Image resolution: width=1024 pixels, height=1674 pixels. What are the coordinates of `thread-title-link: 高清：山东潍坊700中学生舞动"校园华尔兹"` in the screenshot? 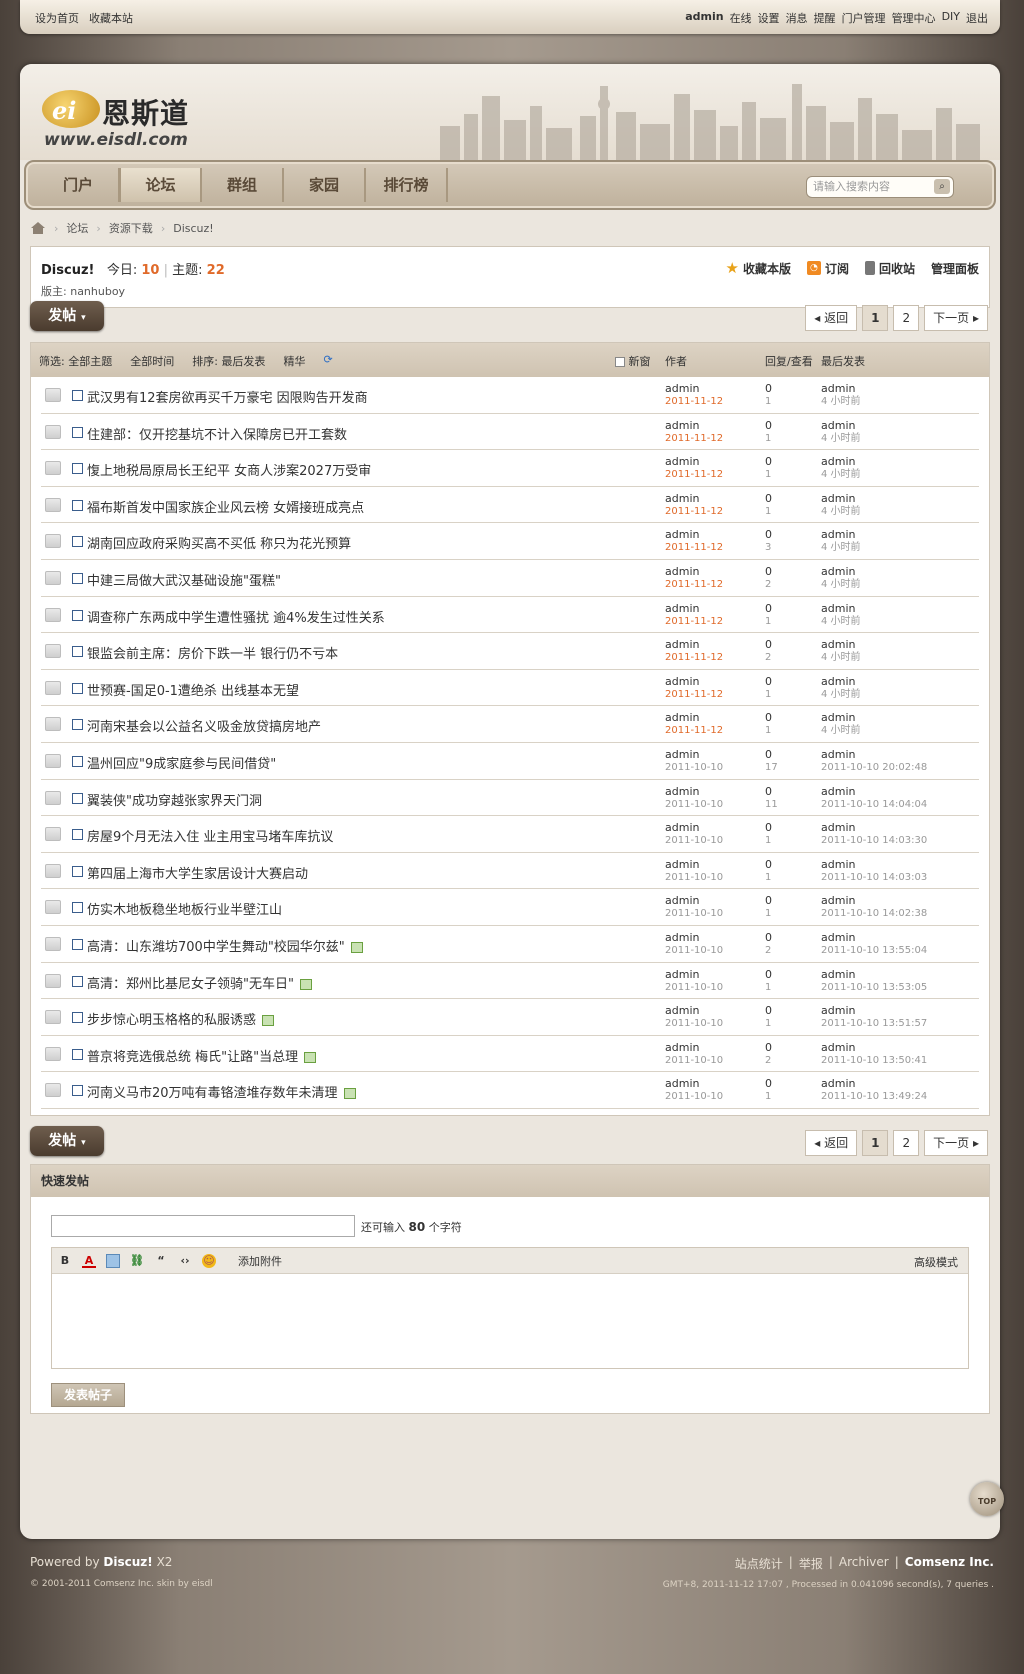 It's located at (216, 947).